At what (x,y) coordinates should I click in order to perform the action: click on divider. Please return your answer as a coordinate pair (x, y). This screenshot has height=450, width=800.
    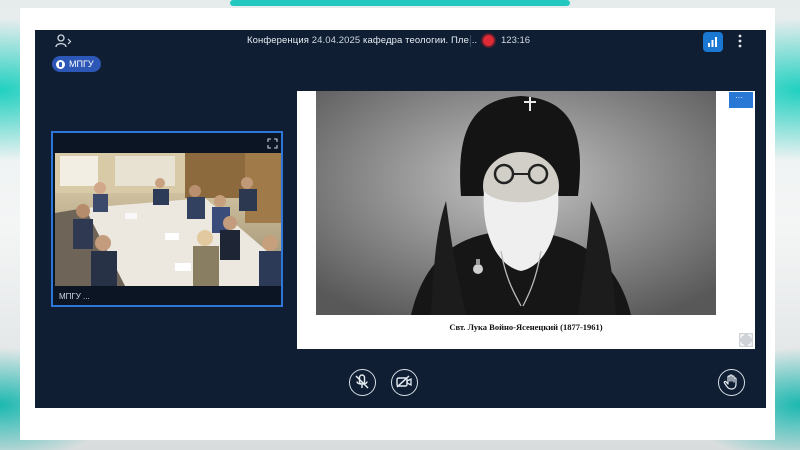
    Looking at the image, I should click on (470, 41).